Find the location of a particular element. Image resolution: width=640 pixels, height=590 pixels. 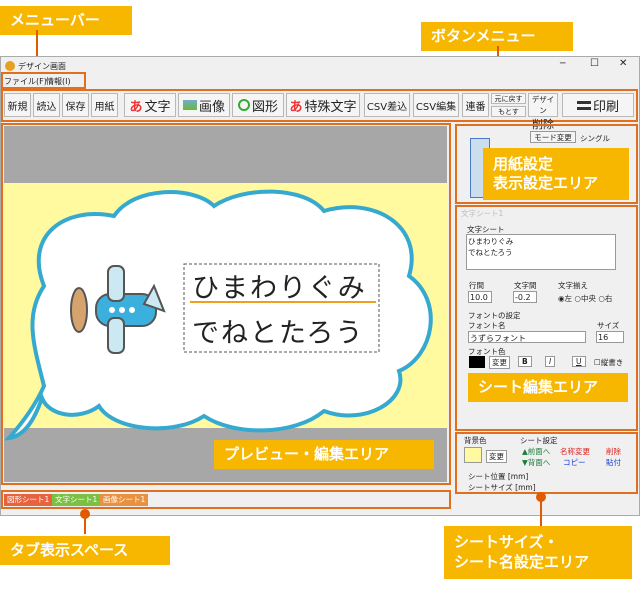

font-color-swatch is located at coordinates (477, 362).